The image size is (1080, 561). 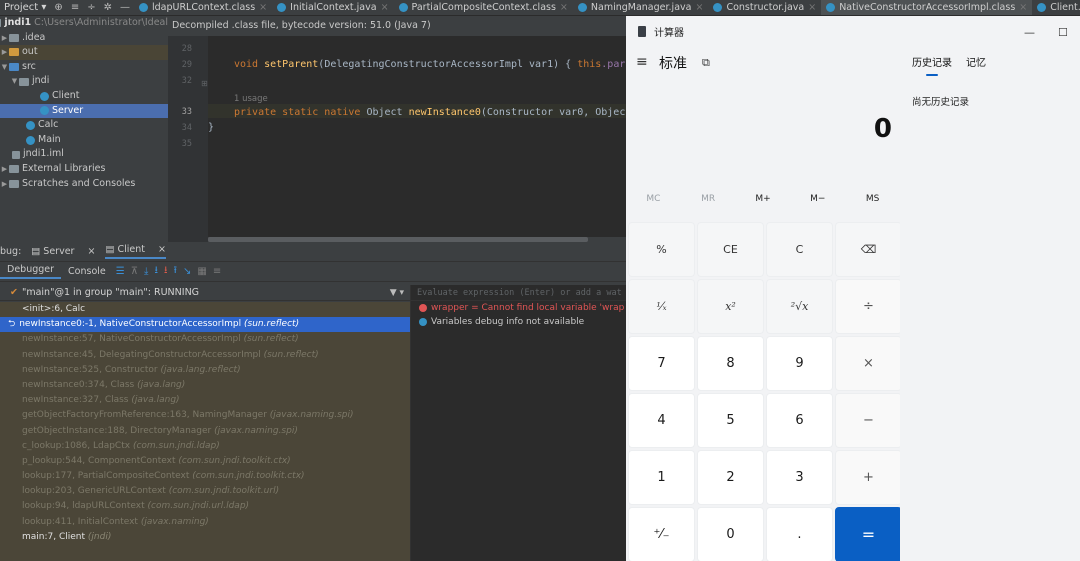 What do you see at coordinates (205, 293) in the screenshot?
I see `thread-selector: ✔ "main"@1 in group "main": RUNNING ▼ ▾` at bounding box center [205, 293].